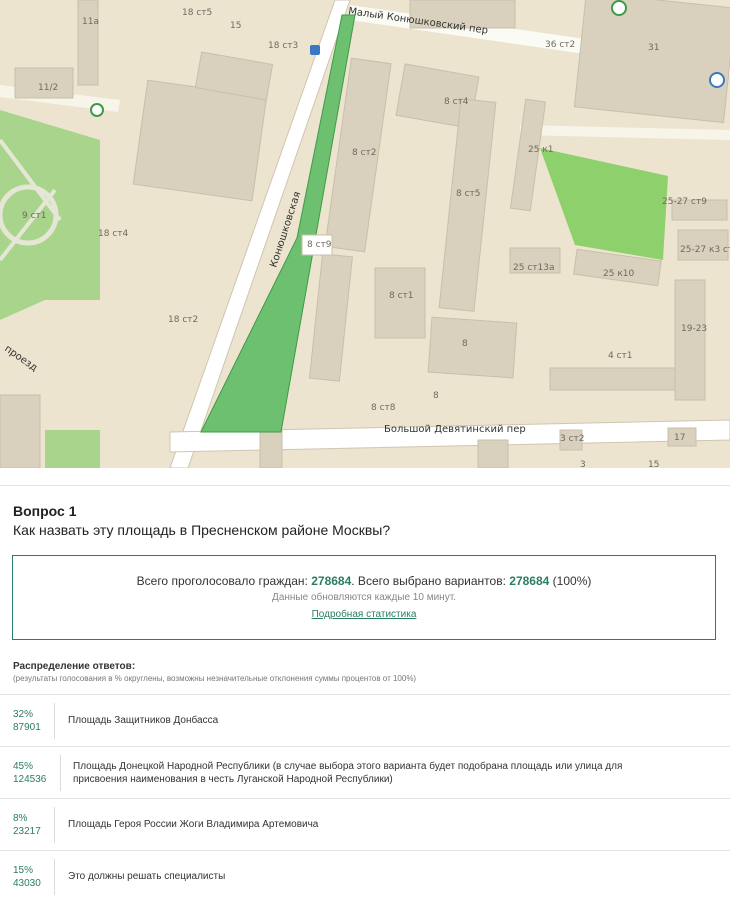  Describe the element at coordinates (679, 438) in the screenshot. I see `svg-text: 17` at that location.